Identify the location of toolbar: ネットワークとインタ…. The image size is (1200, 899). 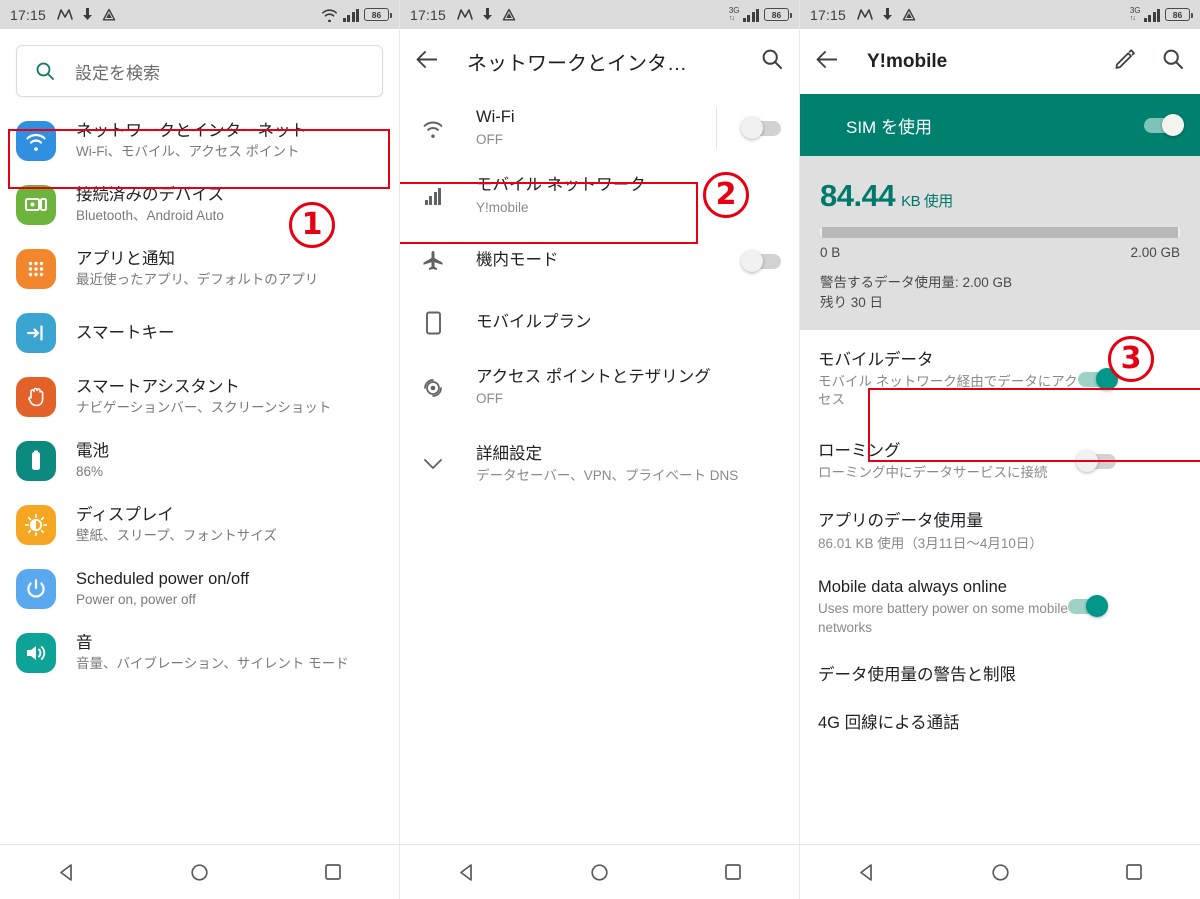
(599, 61).